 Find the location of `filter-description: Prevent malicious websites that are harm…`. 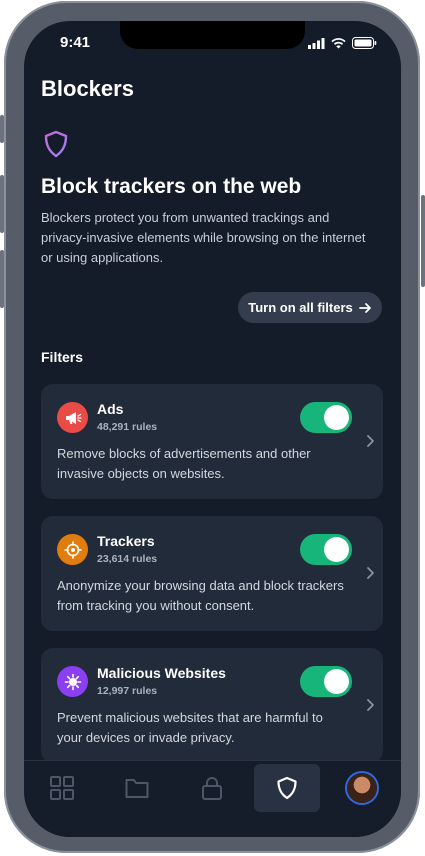

filter-description: Prevent malicious websites that are harm… is located at coordinates (190, 727).